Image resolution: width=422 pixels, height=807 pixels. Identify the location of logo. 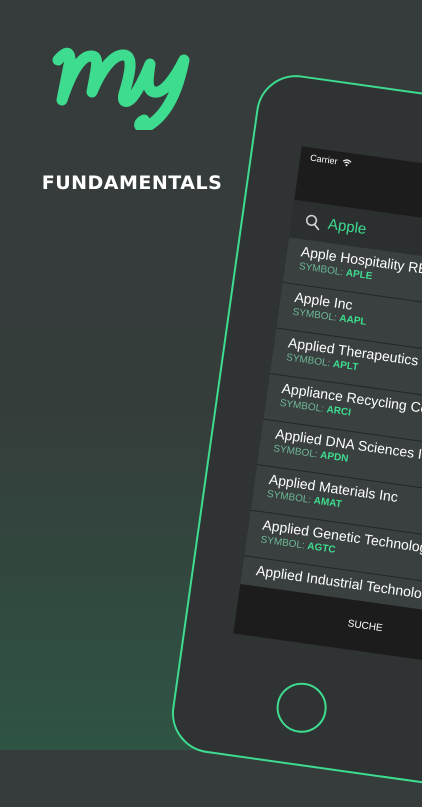
(121, 88).